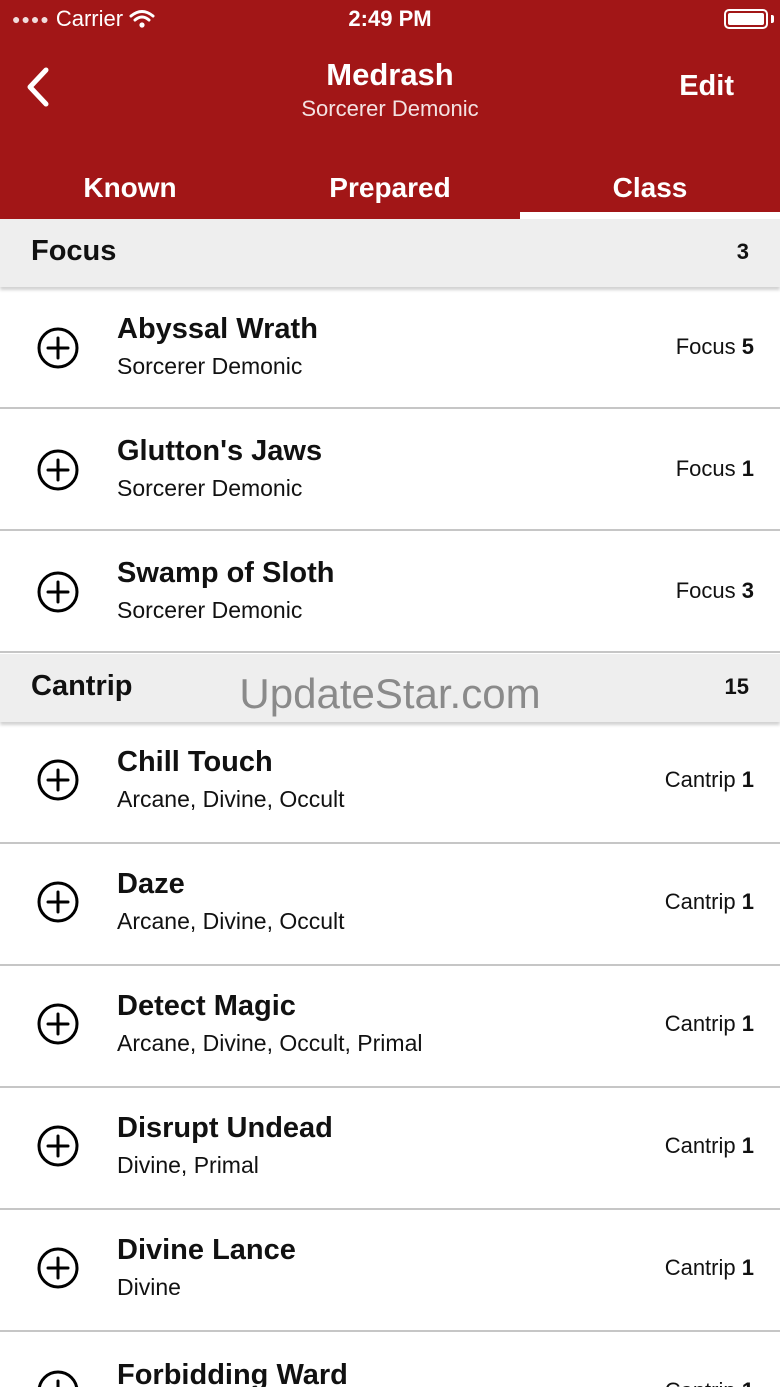 The image size is (780, 1387). Describe the element at coordinates (220, 451) in the screenshot. I see `spell-name: Glutton's Jaws` at that location.